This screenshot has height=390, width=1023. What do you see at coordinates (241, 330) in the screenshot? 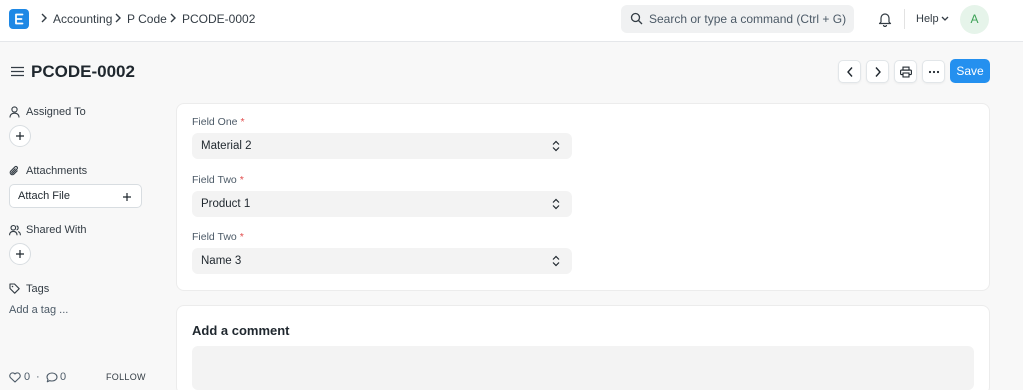
I see `comment-section-title: Add a comment` at bounding box center [241, 330].